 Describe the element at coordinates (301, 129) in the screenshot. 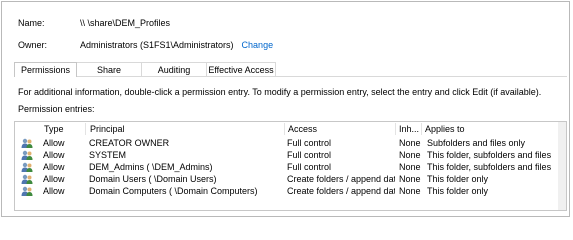

I see `column-header-access: Access` at that location.